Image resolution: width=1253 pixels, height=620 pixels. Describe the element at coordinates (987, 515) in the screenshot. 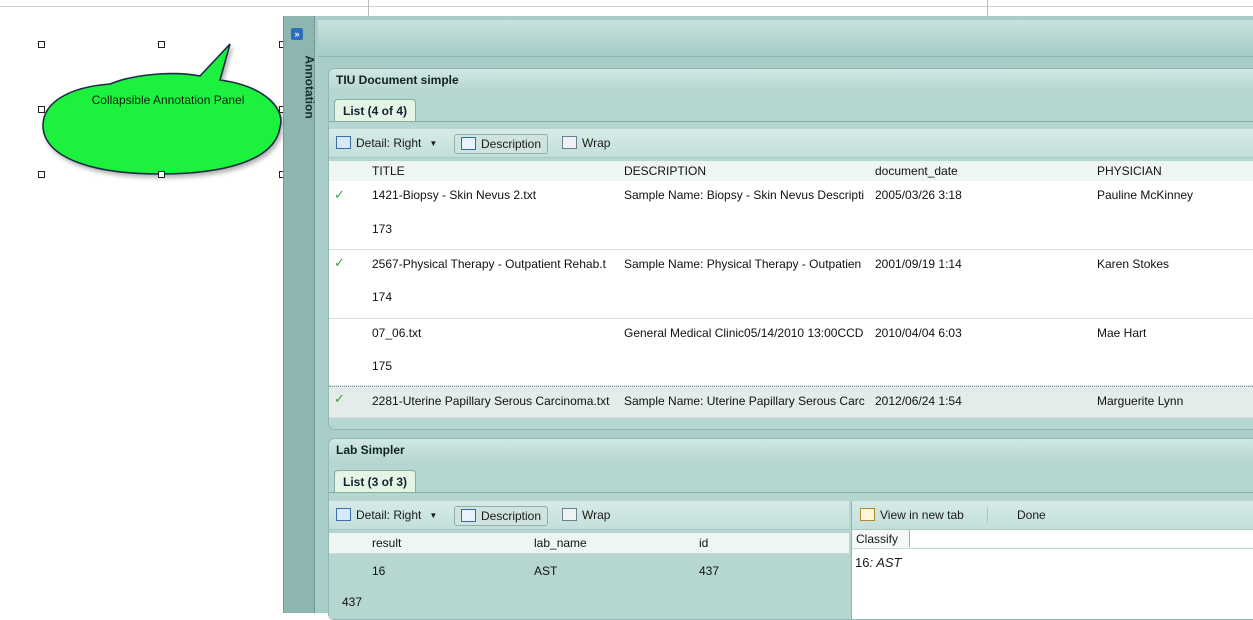

I see `toolbar-separator` at that location.